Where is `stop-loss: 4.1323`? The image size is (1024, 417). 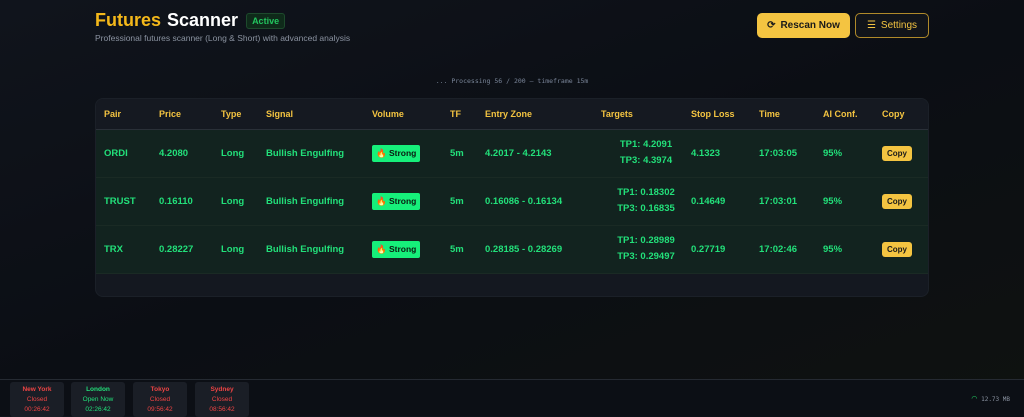
stop-loss: 4.1323 is located at coordinates (725, 153).